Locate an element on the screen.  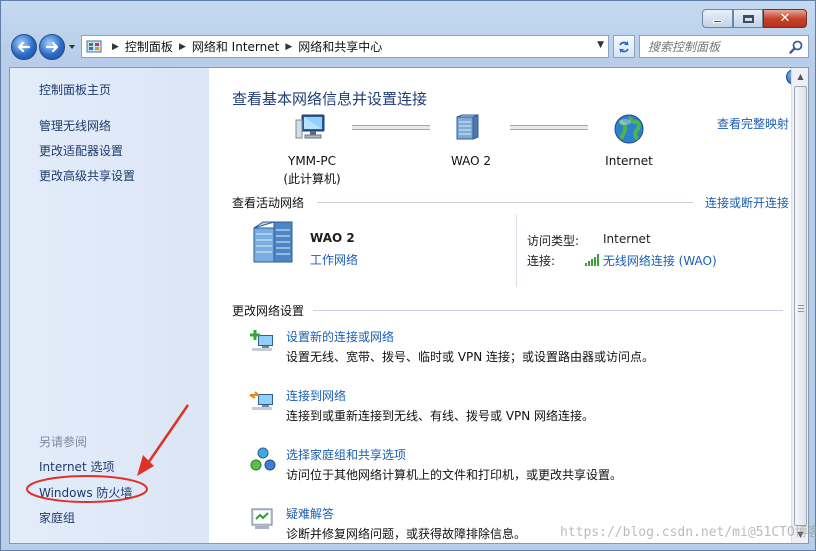
back-button is located at coordinates (24, 47).